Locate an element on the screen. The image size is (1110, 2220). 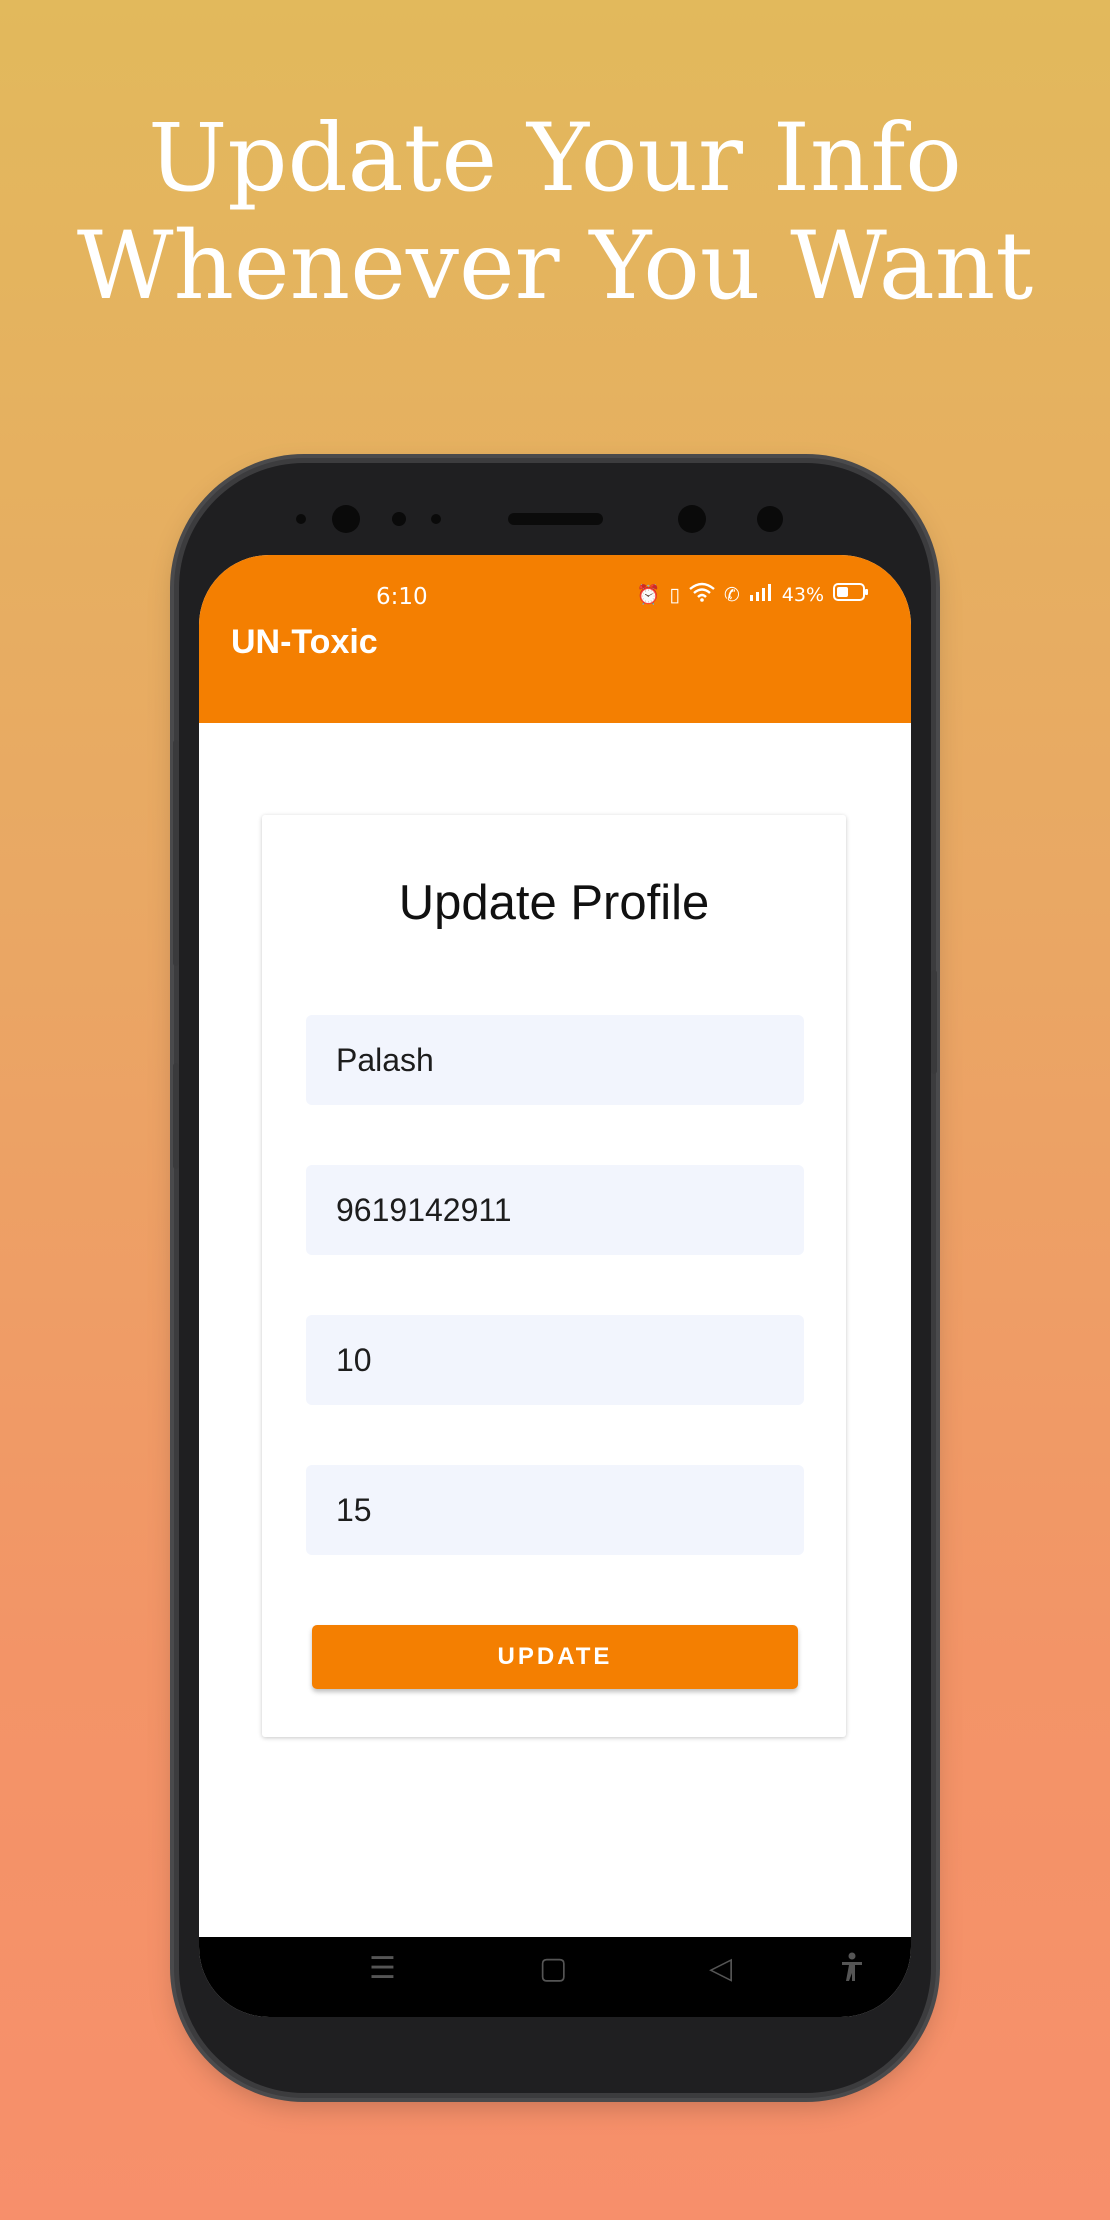
signal-icon is located at coordinates (761, 594).